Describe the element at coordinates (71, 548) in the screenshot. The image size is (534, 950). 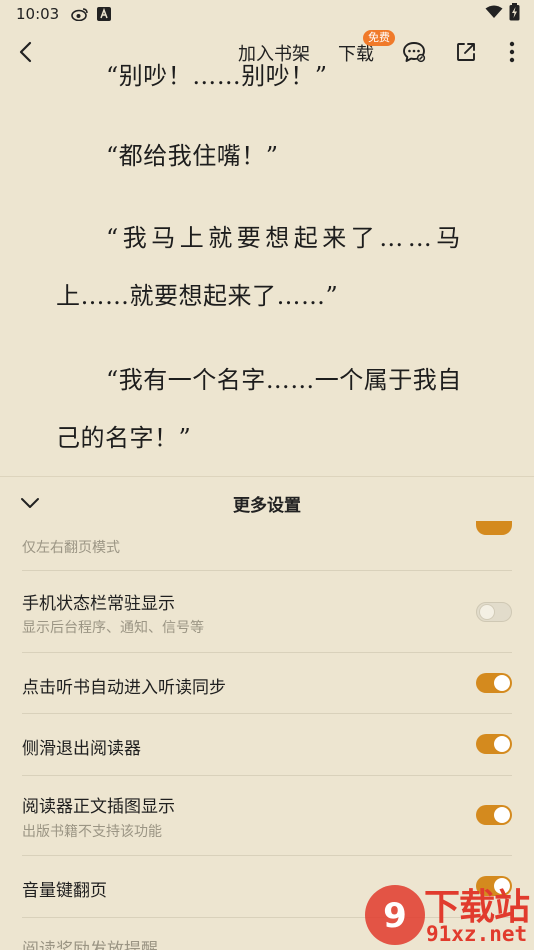
I see `setting-subtitle: 仅左右翻页模式` at that location.